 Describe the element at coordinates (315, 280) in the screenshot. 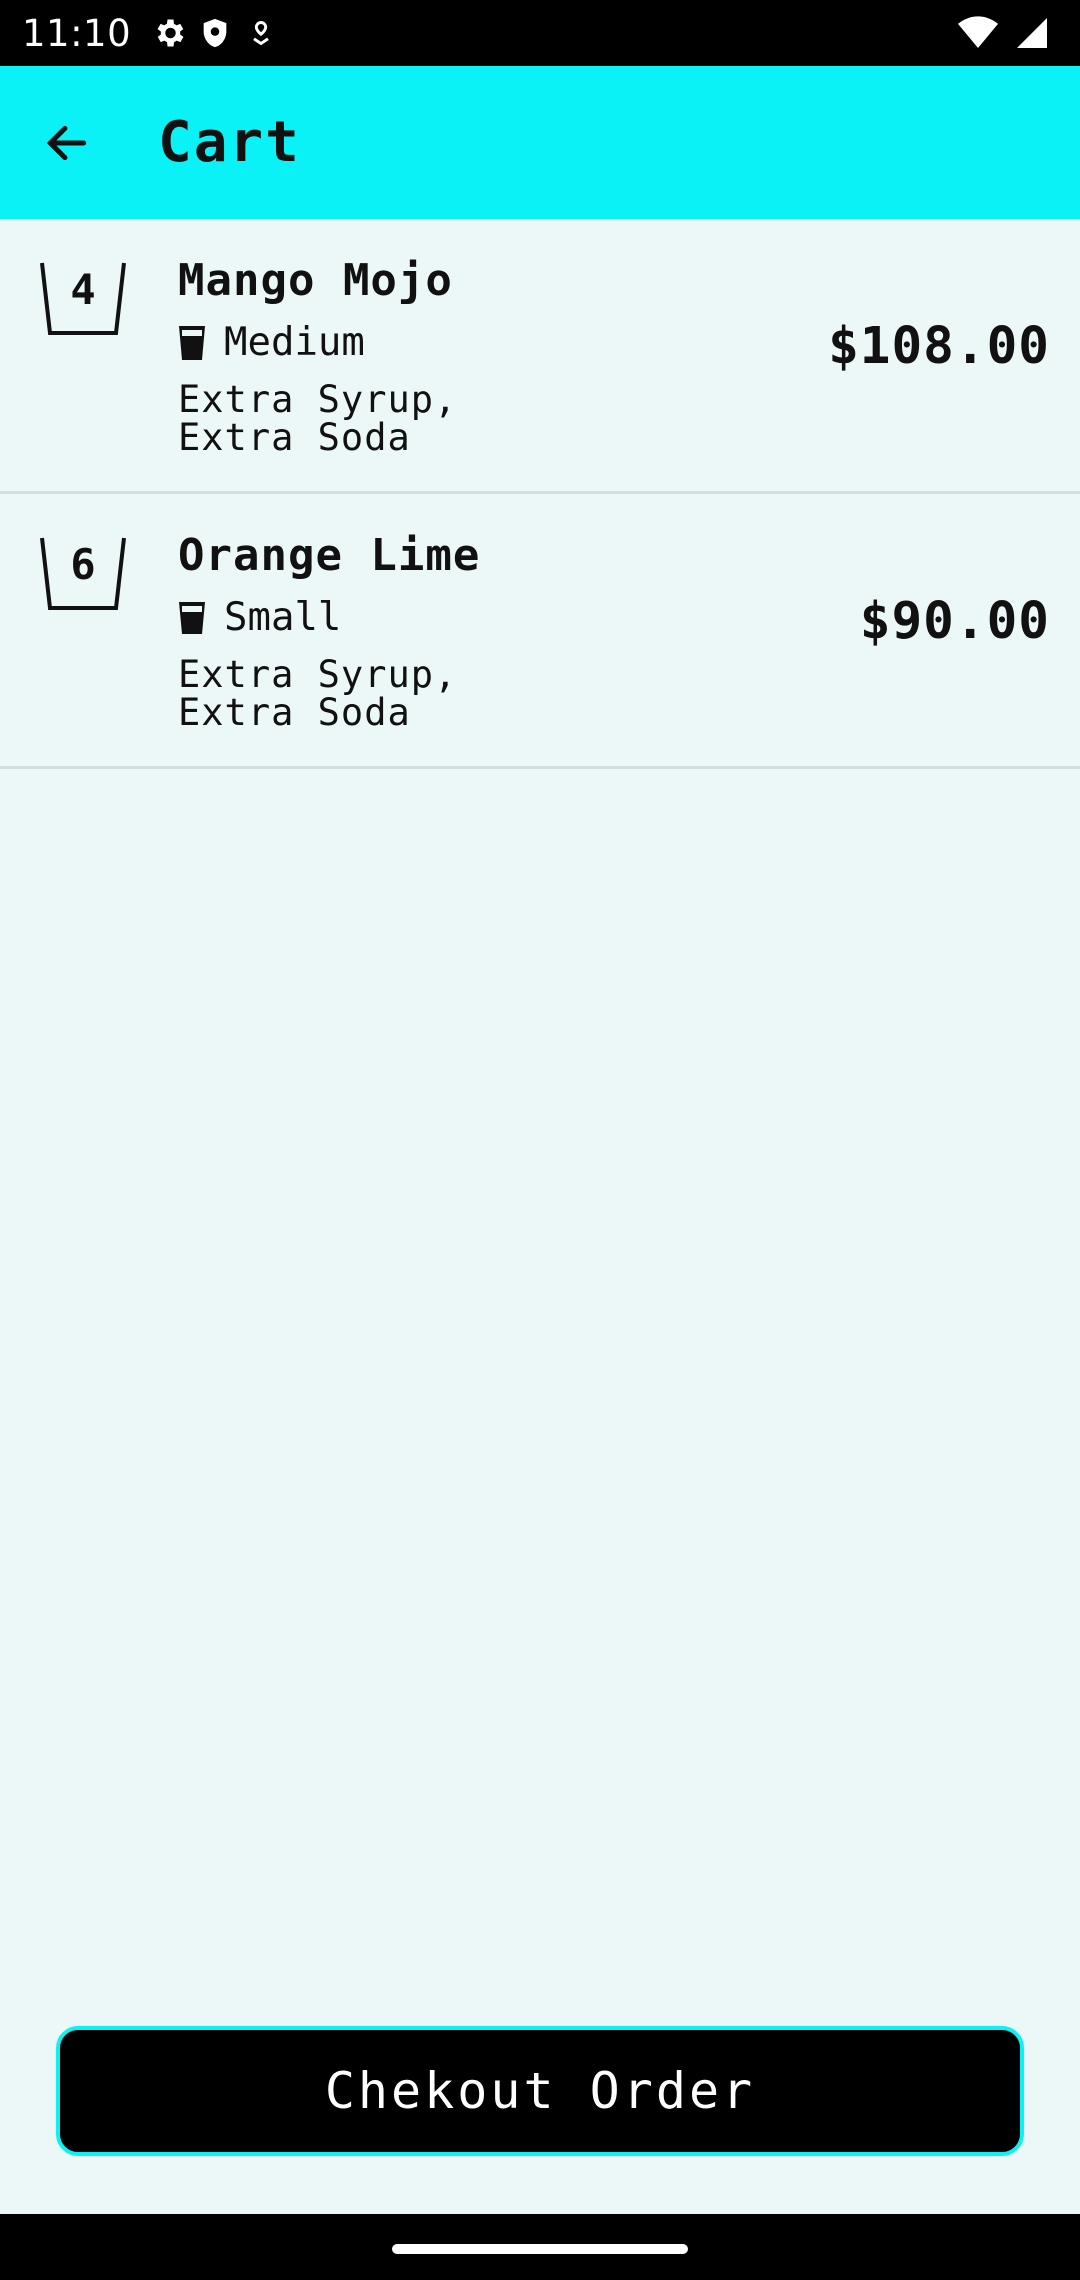

I see `item-name: Mango Mojo` at that location.